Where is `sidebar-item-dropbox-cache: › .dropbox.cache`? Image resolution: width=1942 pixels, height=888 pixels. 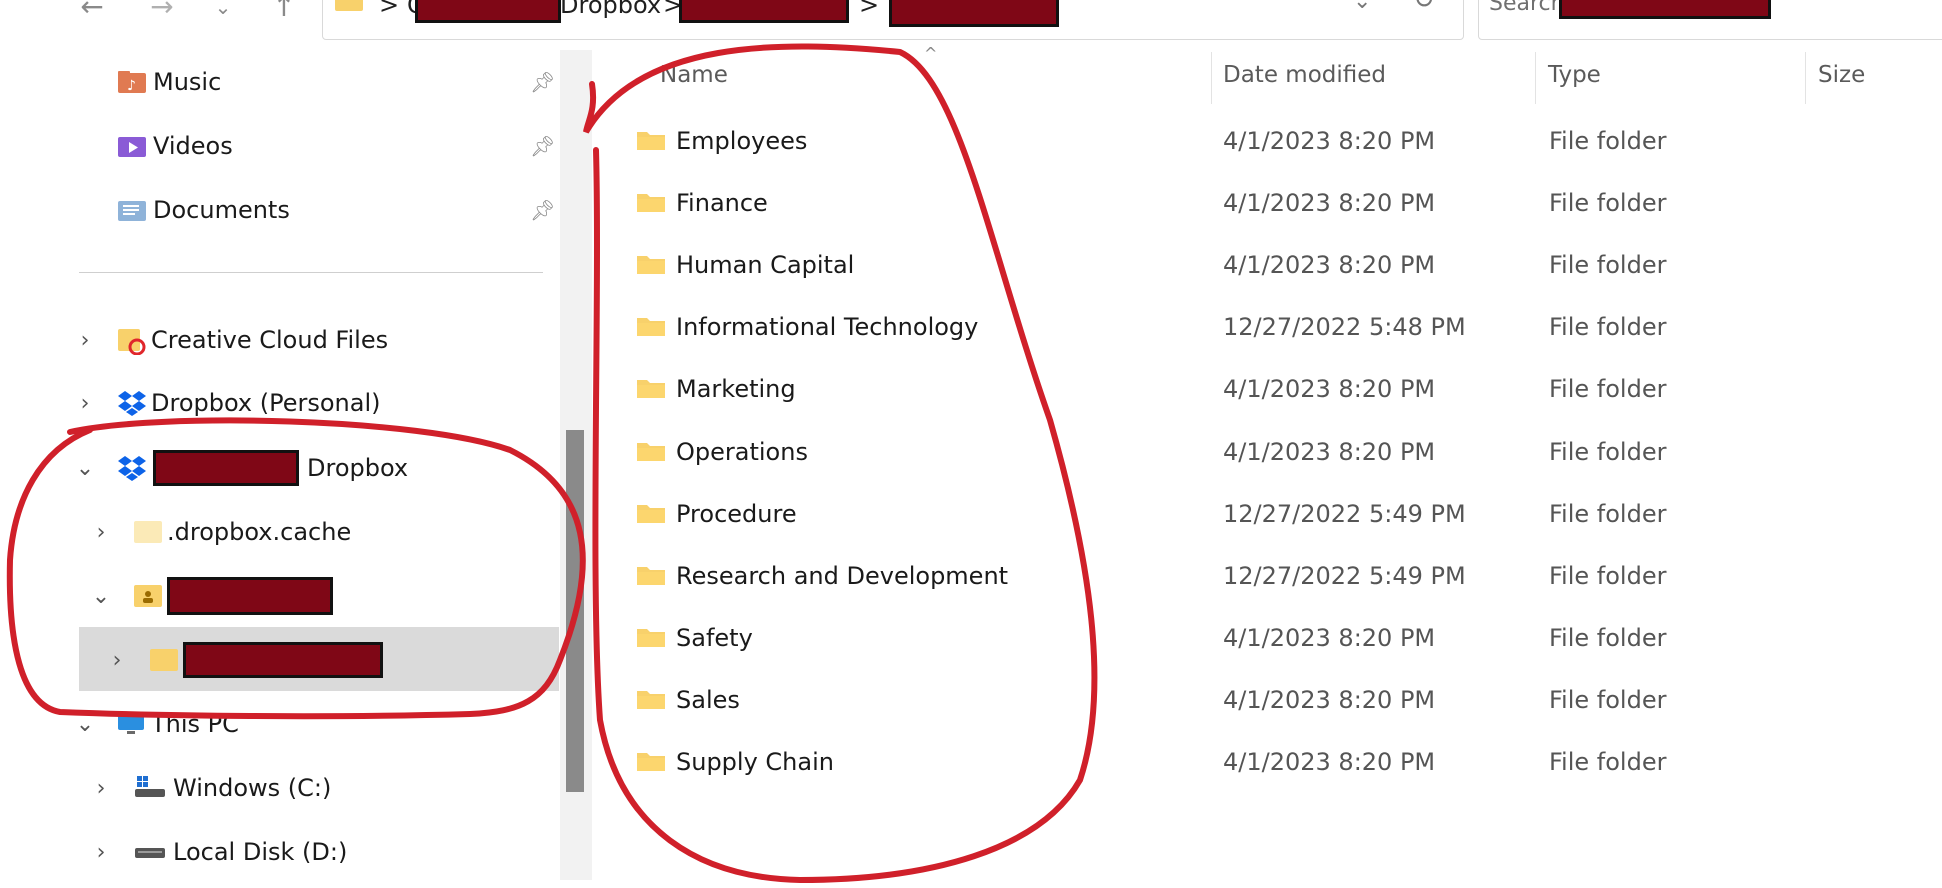 sidebar-item-dropbox-cache: › .dropbox.cache is located at coordinates (321, 532).